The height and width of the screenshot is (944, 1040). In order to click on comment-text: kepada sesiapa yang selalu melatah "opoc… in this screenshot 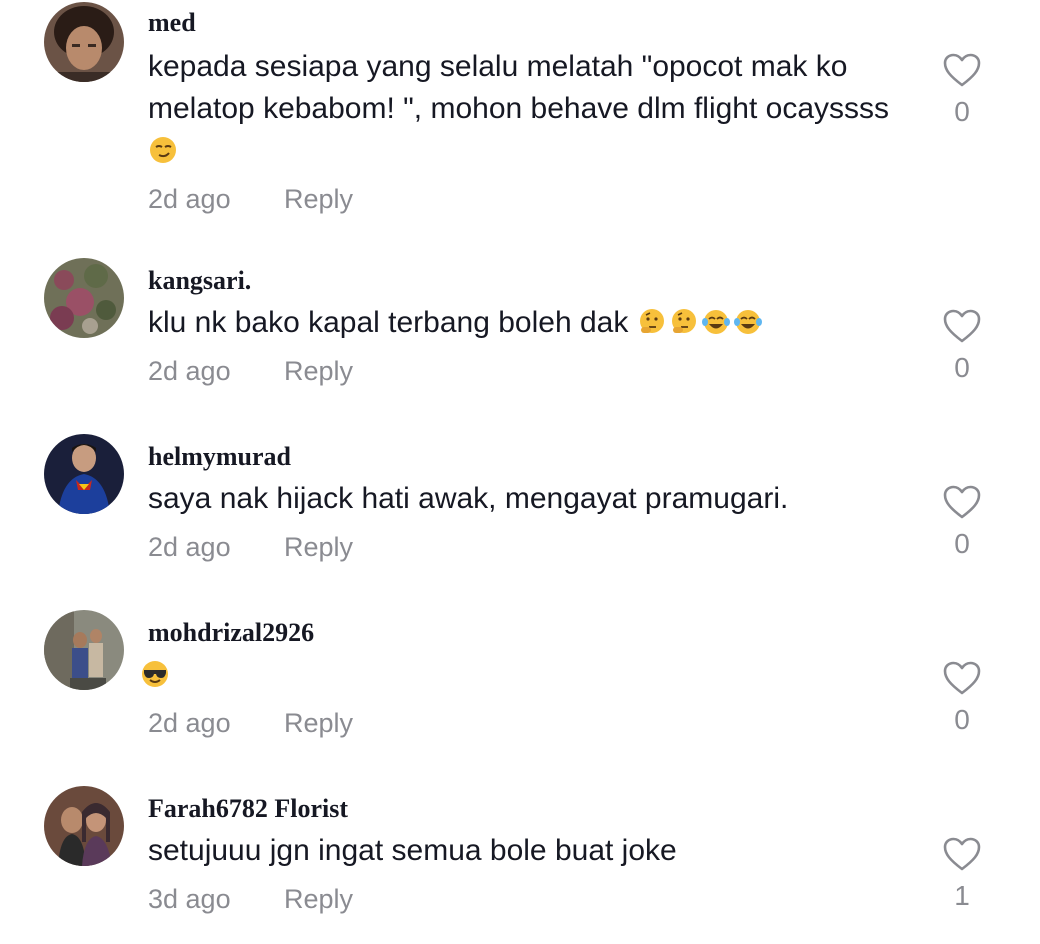, I will do `click(533, 109)`.